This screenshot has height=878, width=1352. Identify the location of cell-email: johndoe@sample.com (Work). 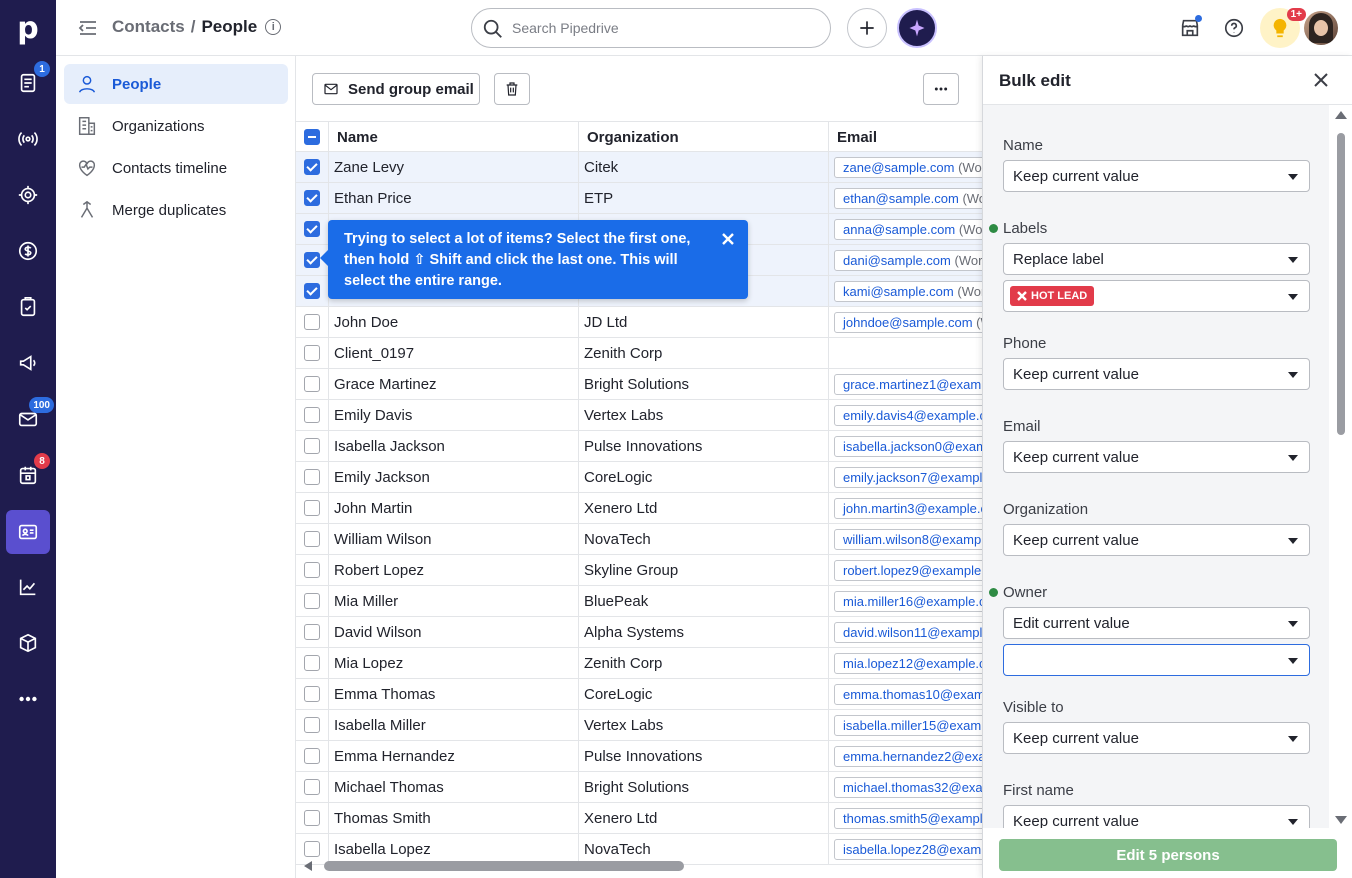
(905, 322).